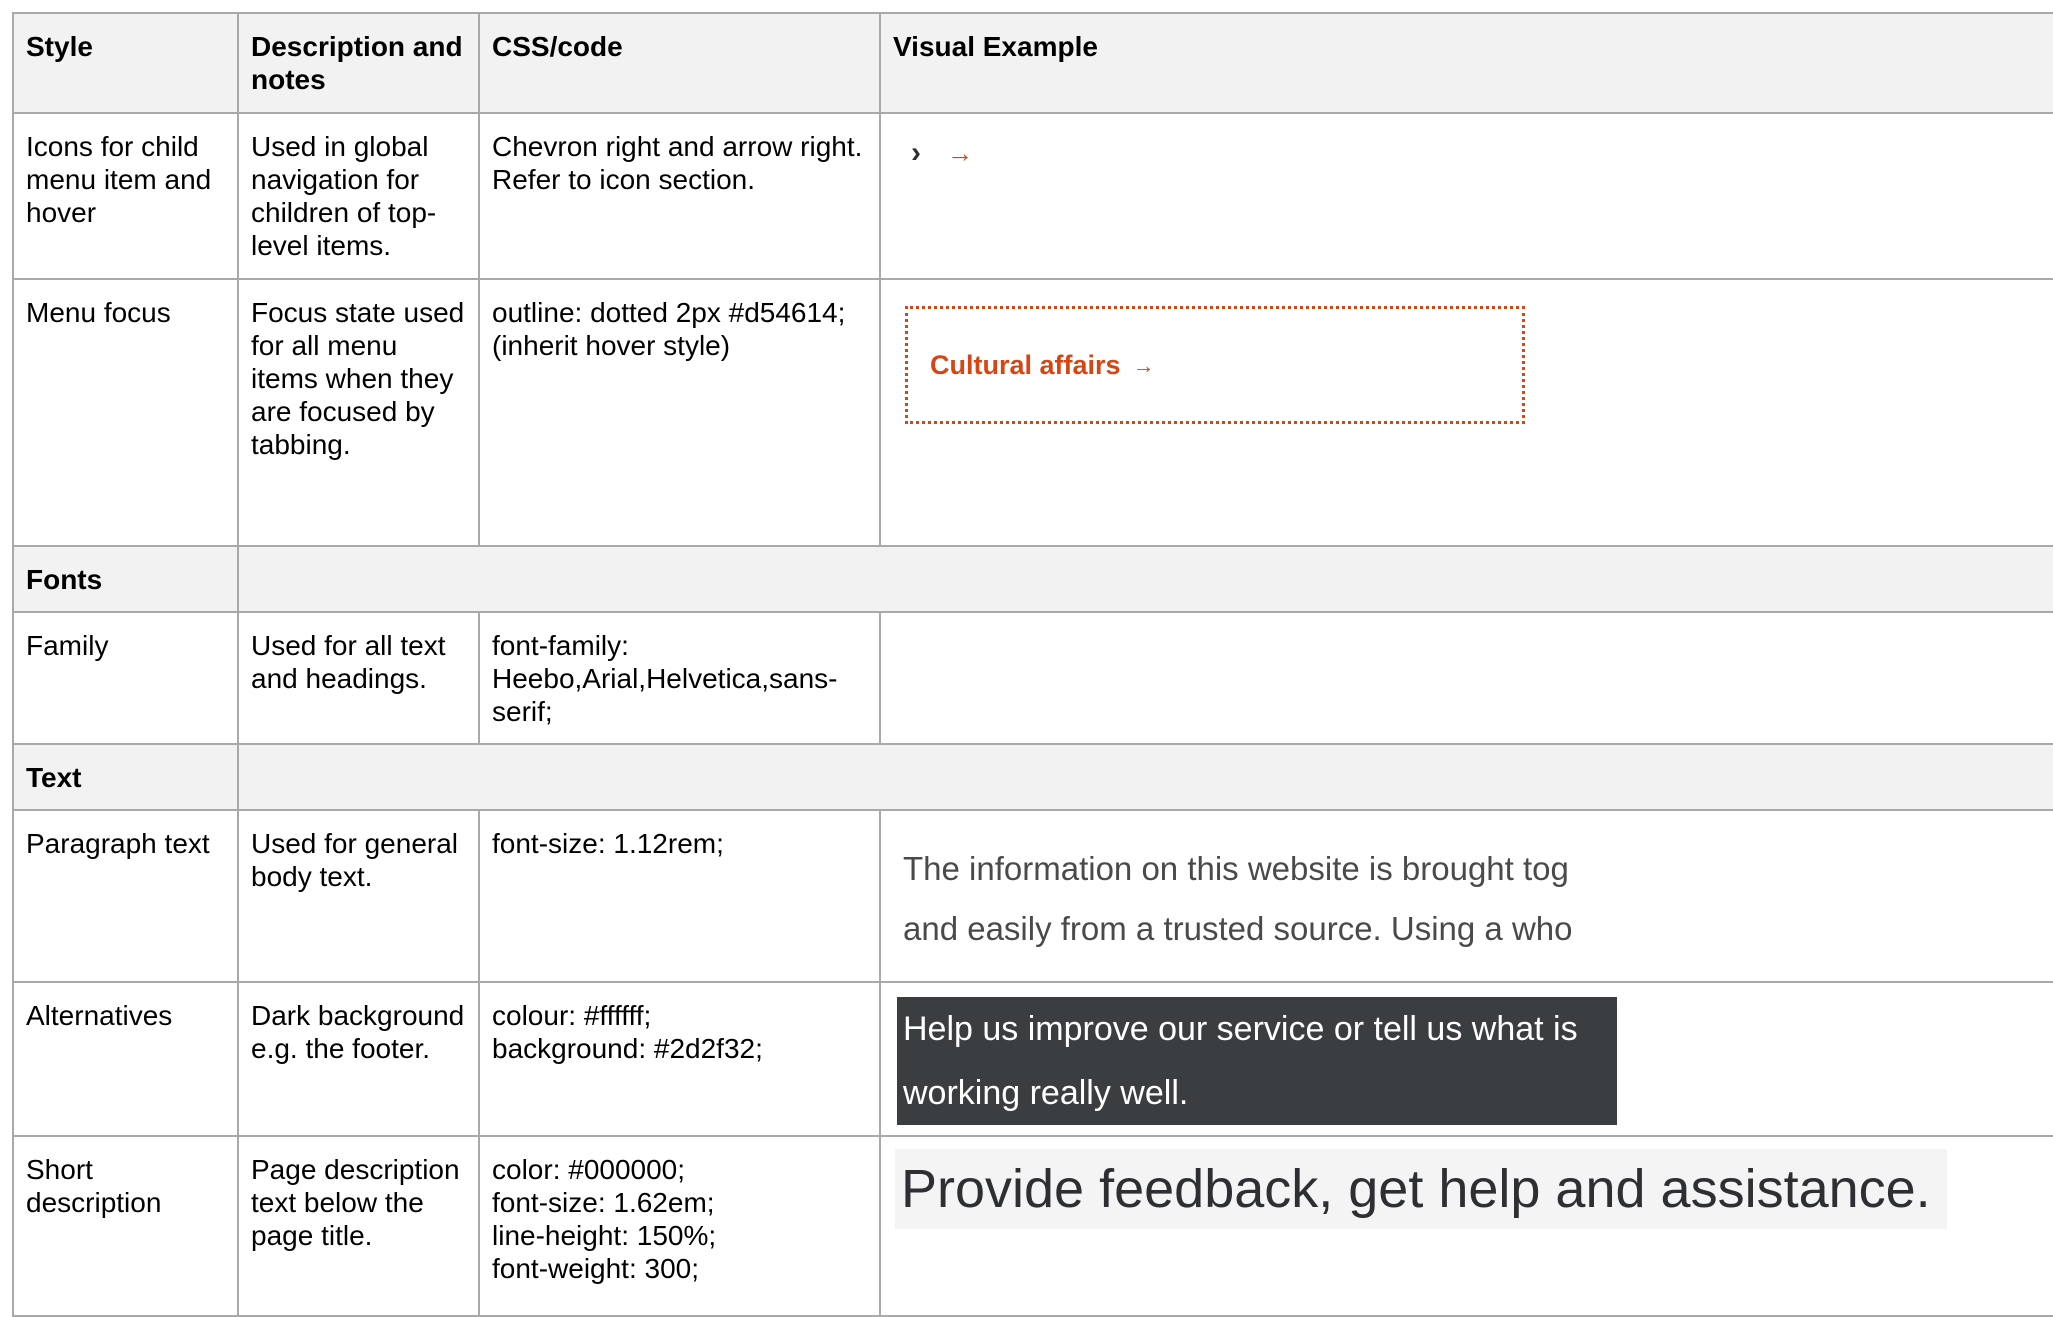  I want to click on style-cell: Alternatives, so click(125, 1059).